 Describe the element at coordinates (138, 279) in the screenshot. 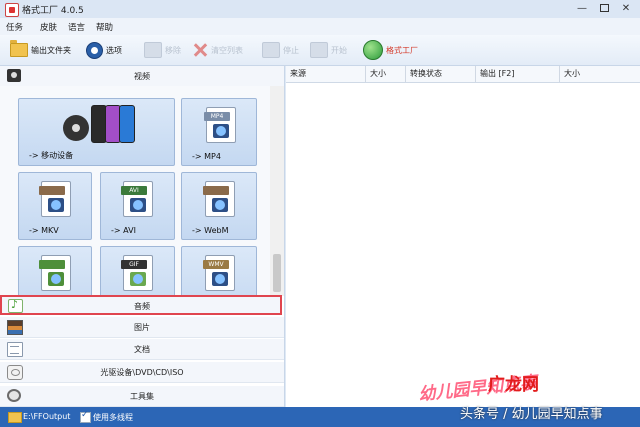

I see `image-icon` at that location.